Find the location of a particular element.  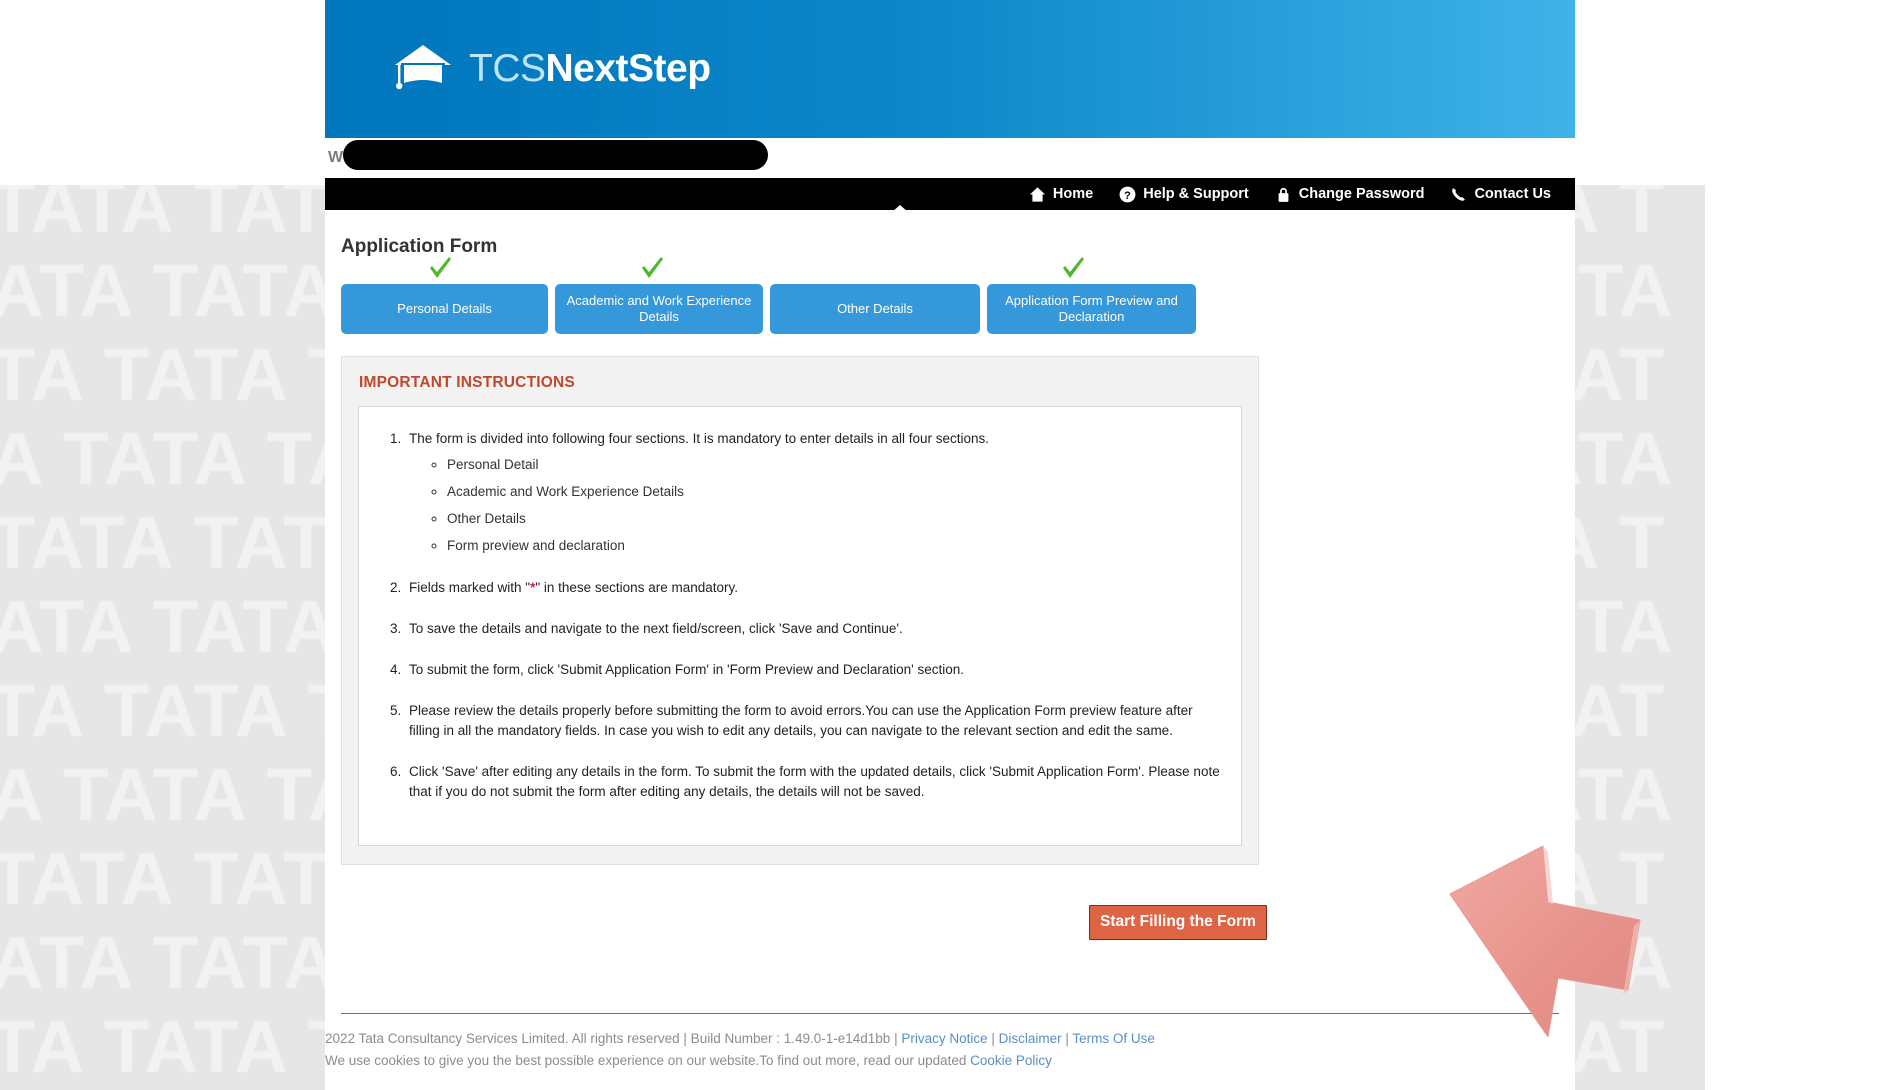

brand-logo: TCSNextStep is located at coordinates (551, 69).